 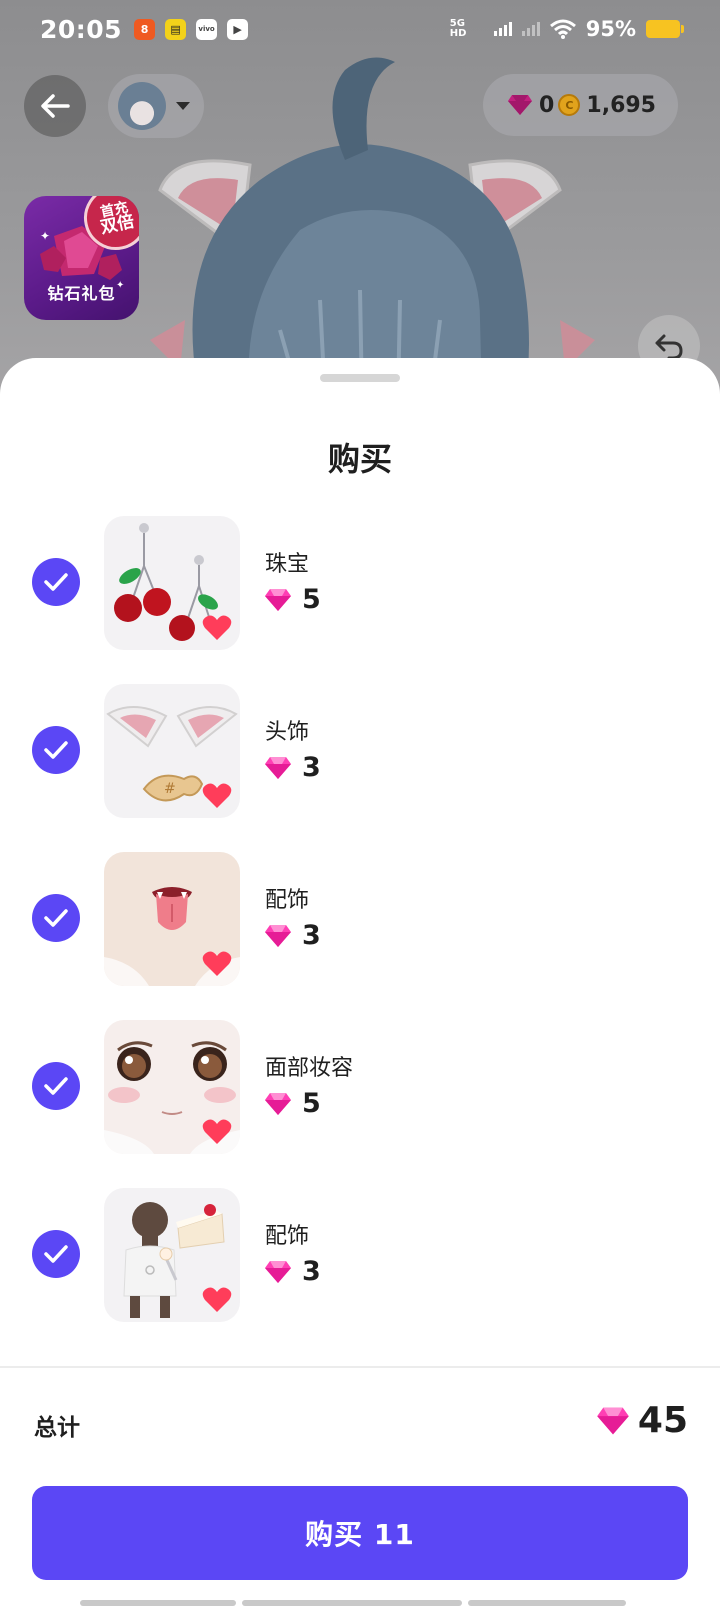 What do you see at coordinates (360, 378) in the screenshot?
I see `drag-handle` at bounding box center [360, 378].